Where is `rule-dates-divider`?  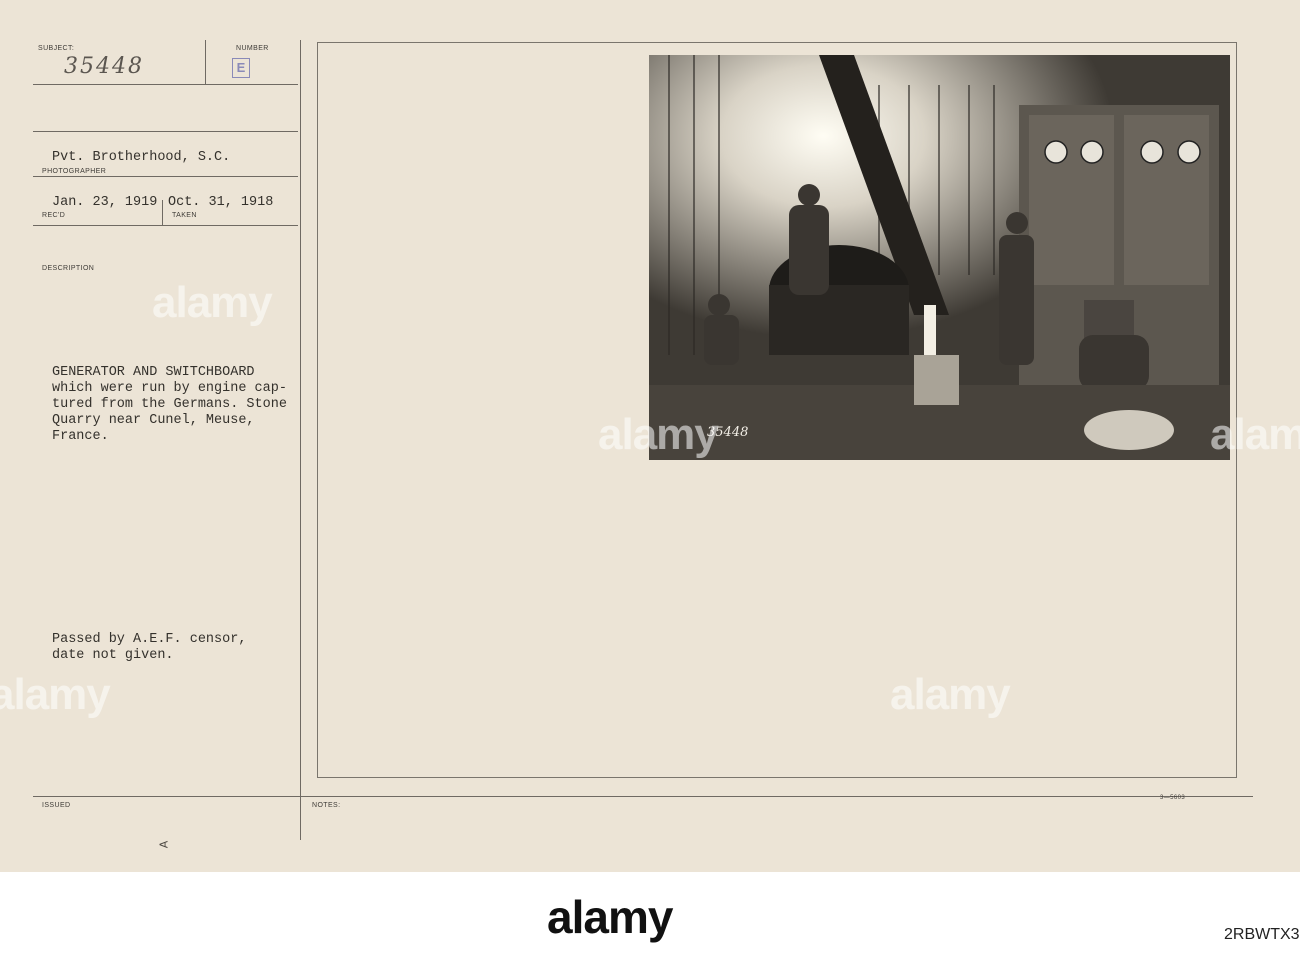 rule-dates-divider is located at coordinates (162, 213).